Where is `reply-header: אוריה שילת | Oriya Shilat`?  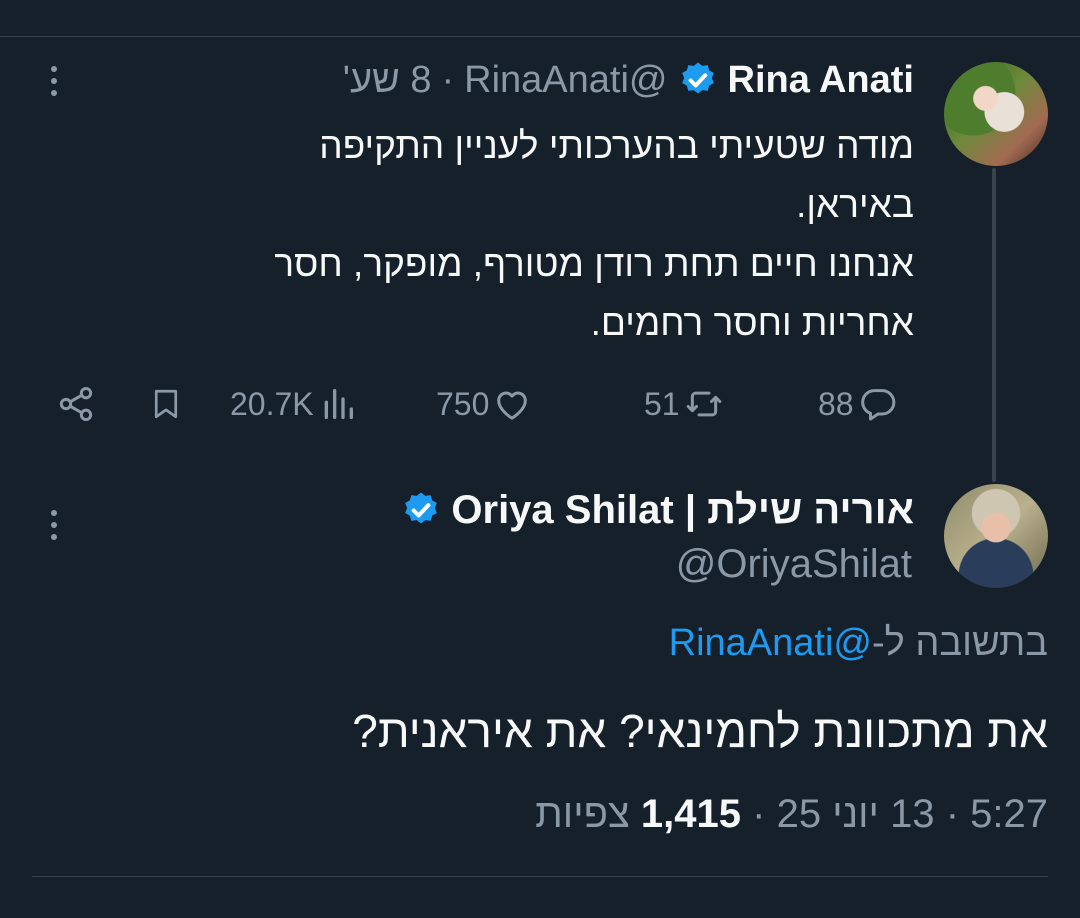
reply-header: אוריה שילת | Oriya Shilat is located at coordinates (652, 510).